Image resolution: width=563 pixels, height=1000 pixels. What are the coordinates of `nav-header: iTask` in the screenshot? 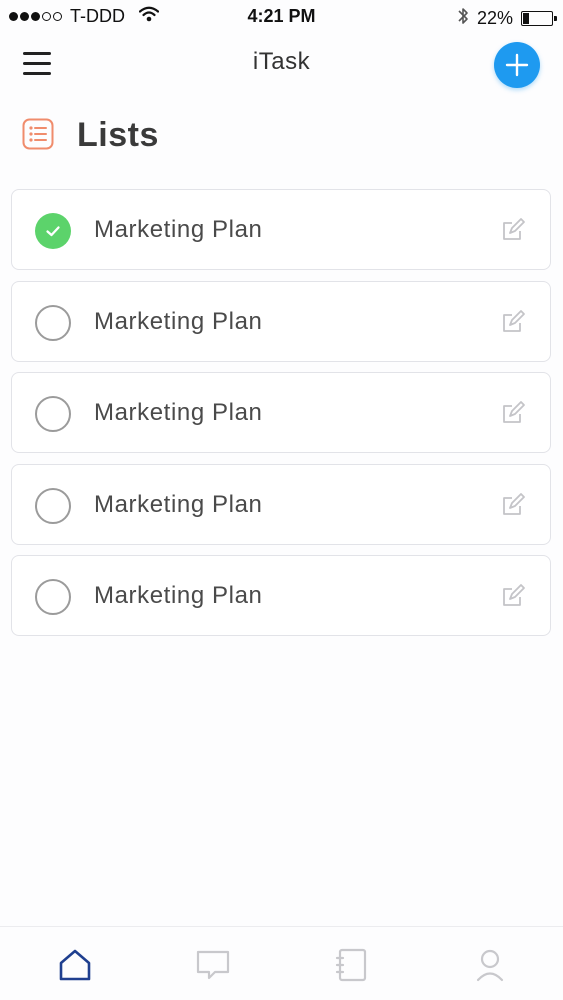 It's located at (281, 64).